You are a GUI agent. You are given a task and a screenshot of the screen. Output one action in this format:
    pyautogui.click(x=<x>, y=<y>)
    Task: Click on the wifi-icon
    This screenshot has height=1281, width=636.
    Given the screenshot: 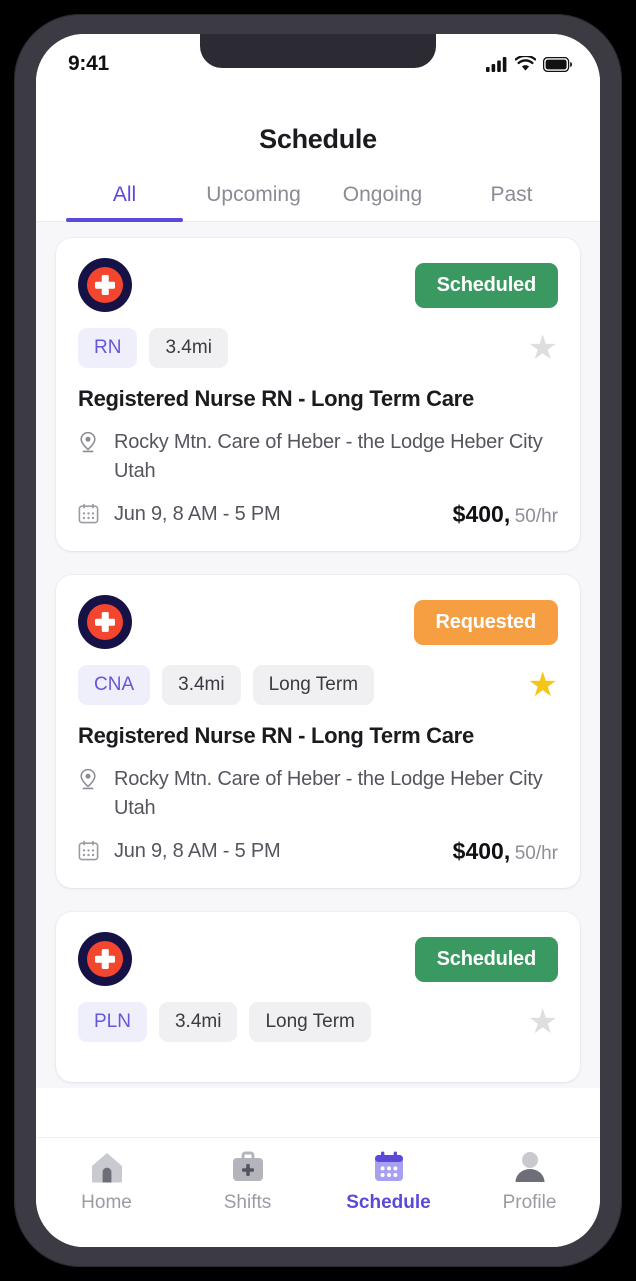 What is the action you would take?
    pyautogui.click(x=525, y=63)
    